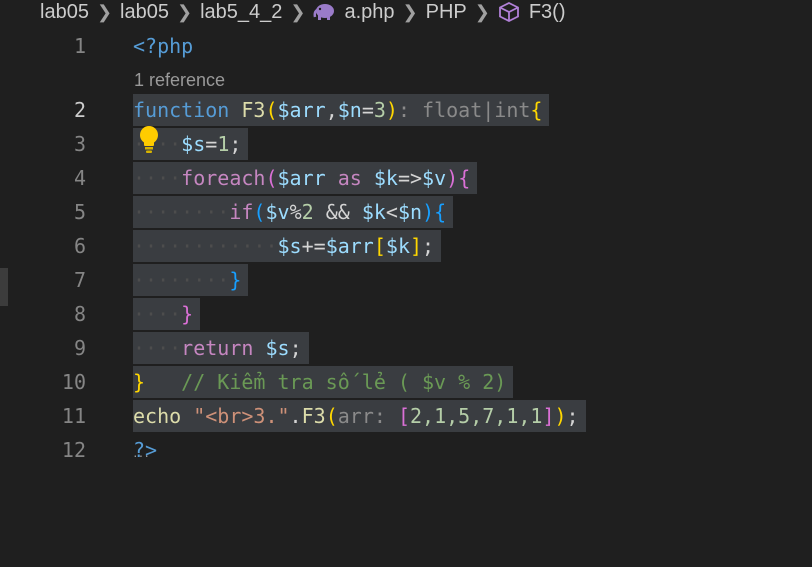  I want to click on references-codelens: 1 reference, so click(179, 80).